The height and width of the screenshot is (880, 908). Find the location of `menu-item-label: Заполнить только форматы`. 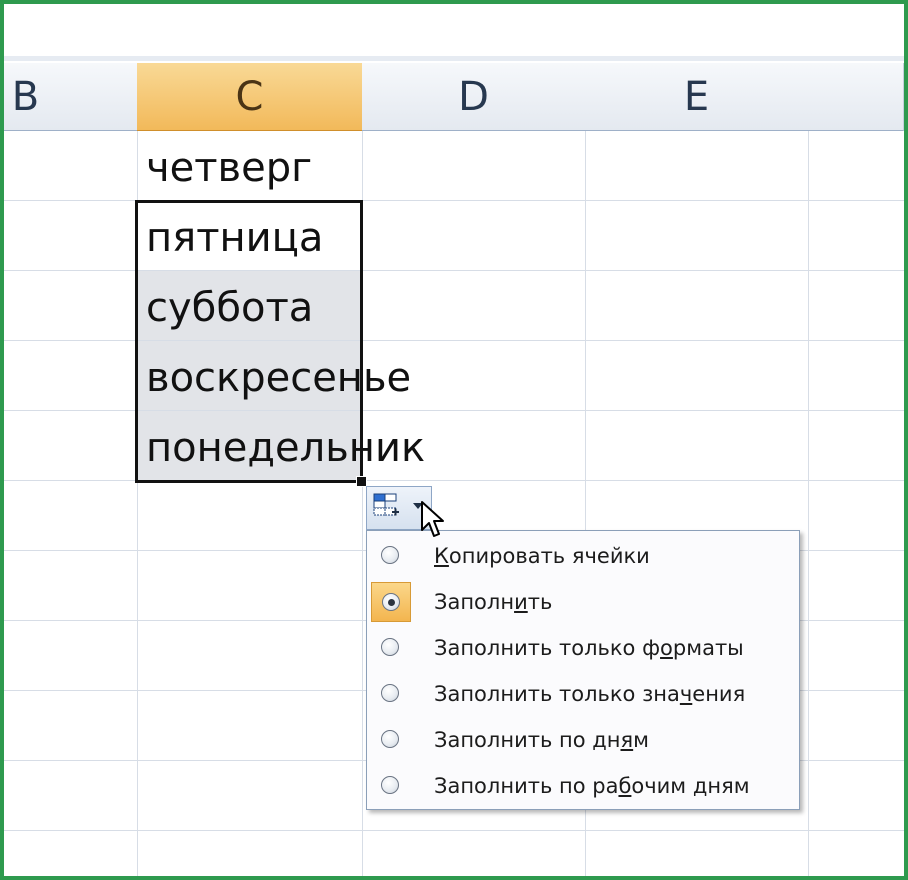

menu-item-label: Заполнить только форматы is located at coordinates (589, 648).